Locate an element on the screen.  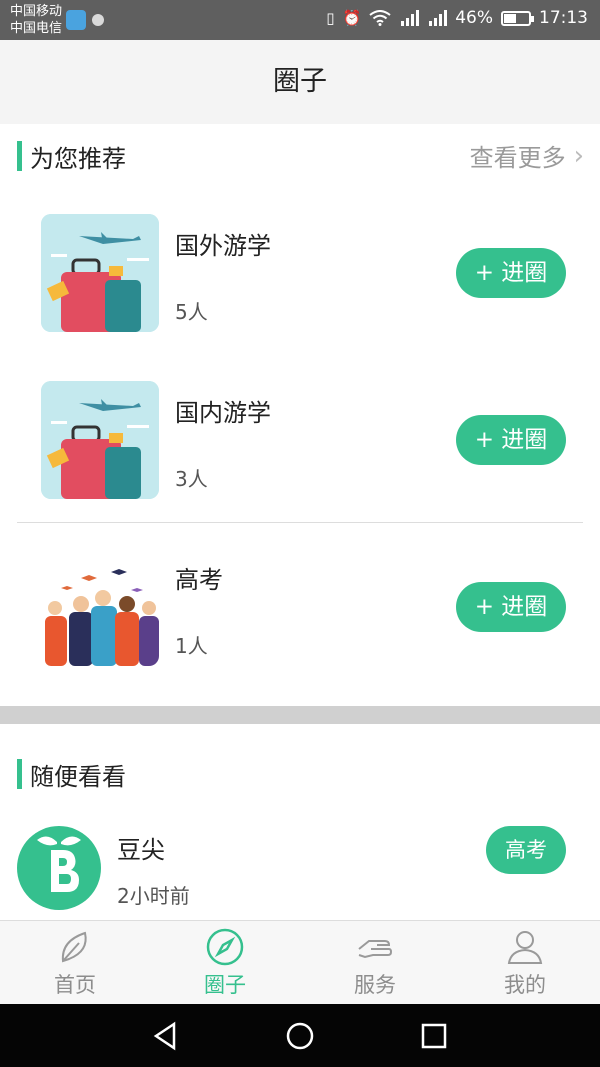
recommend-header: 为您推荐 is located at coordinates (71, 156).